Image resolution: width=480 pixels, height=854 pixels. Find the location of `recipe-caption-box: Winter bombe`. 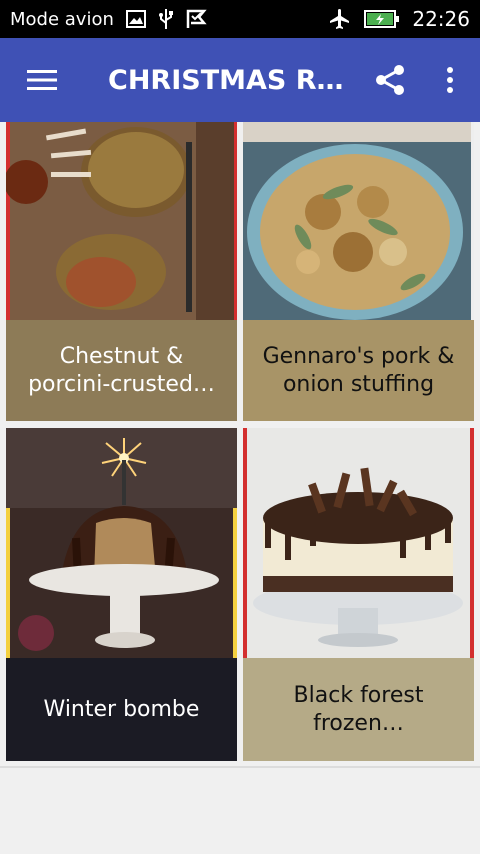

recipe-caption-box: Winter bombe is located at coordinates (121, 709).